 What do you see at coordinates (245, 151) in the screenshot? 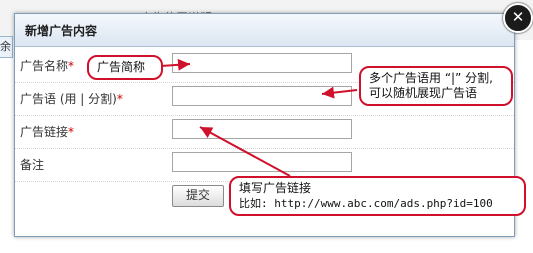
I see `arrow-link-note` at bounding box center [245, 151].